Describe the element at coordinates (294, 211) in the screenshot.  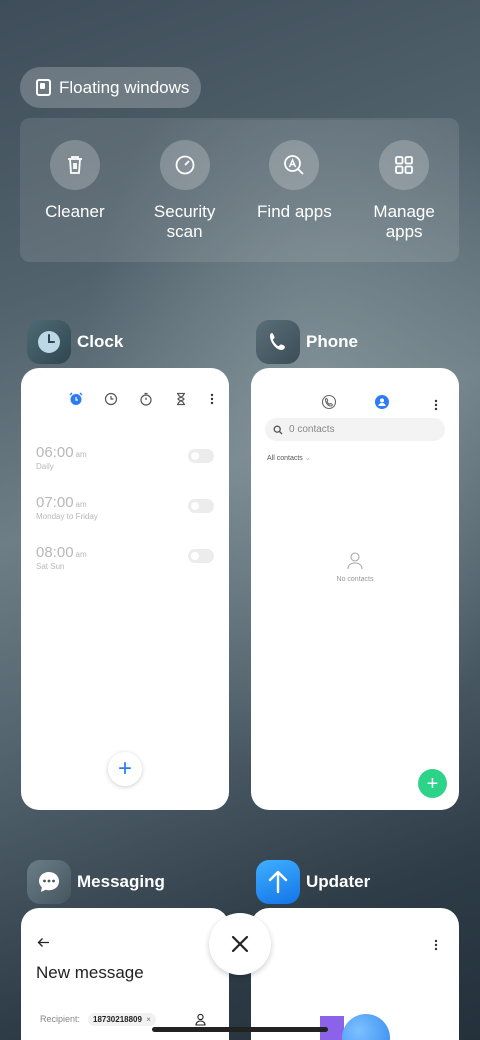
I see `find-apps-label: Find apps` at that location.